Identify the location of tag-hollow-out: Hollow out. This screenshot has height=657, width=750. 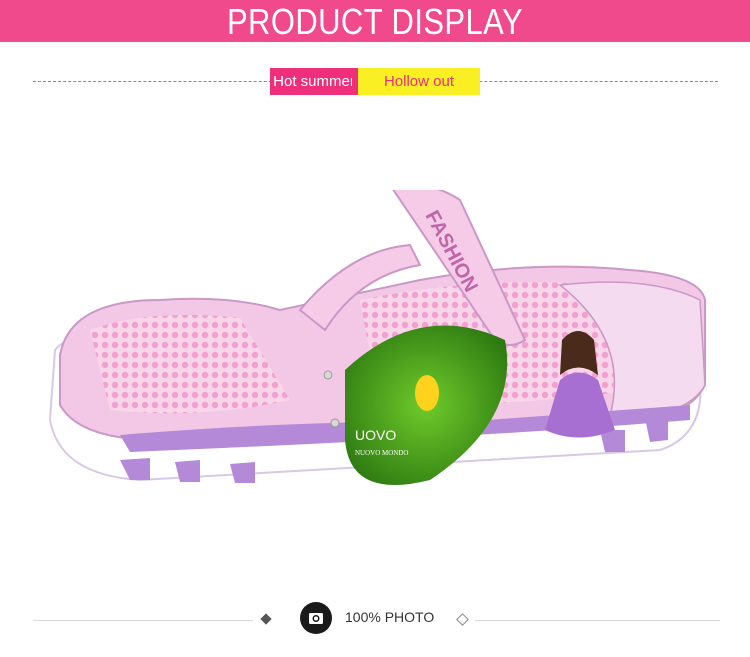
(419, 81).